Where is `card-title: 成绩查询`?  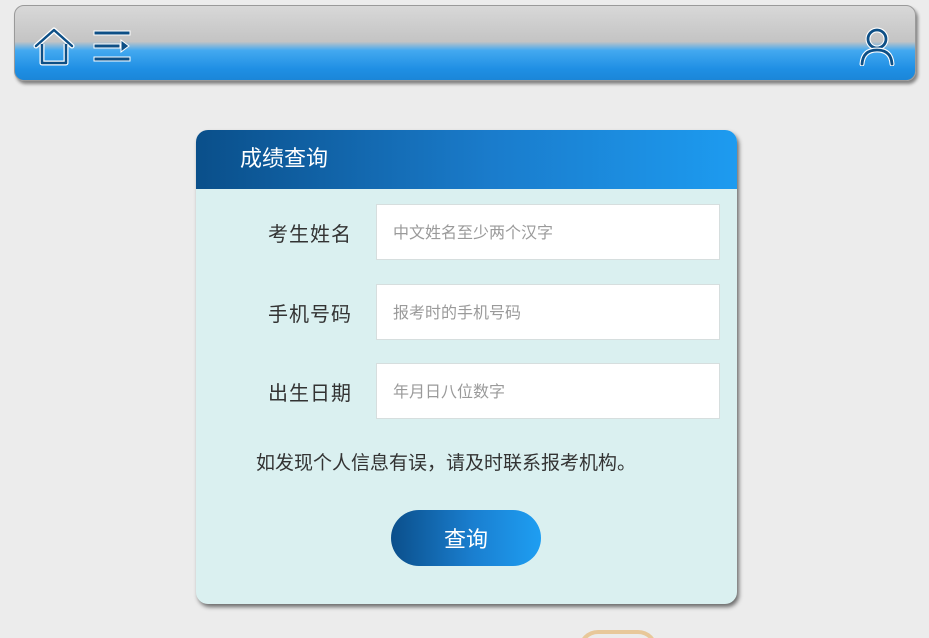 card-title: 成绩查询 is located at coordinates (466, 159).